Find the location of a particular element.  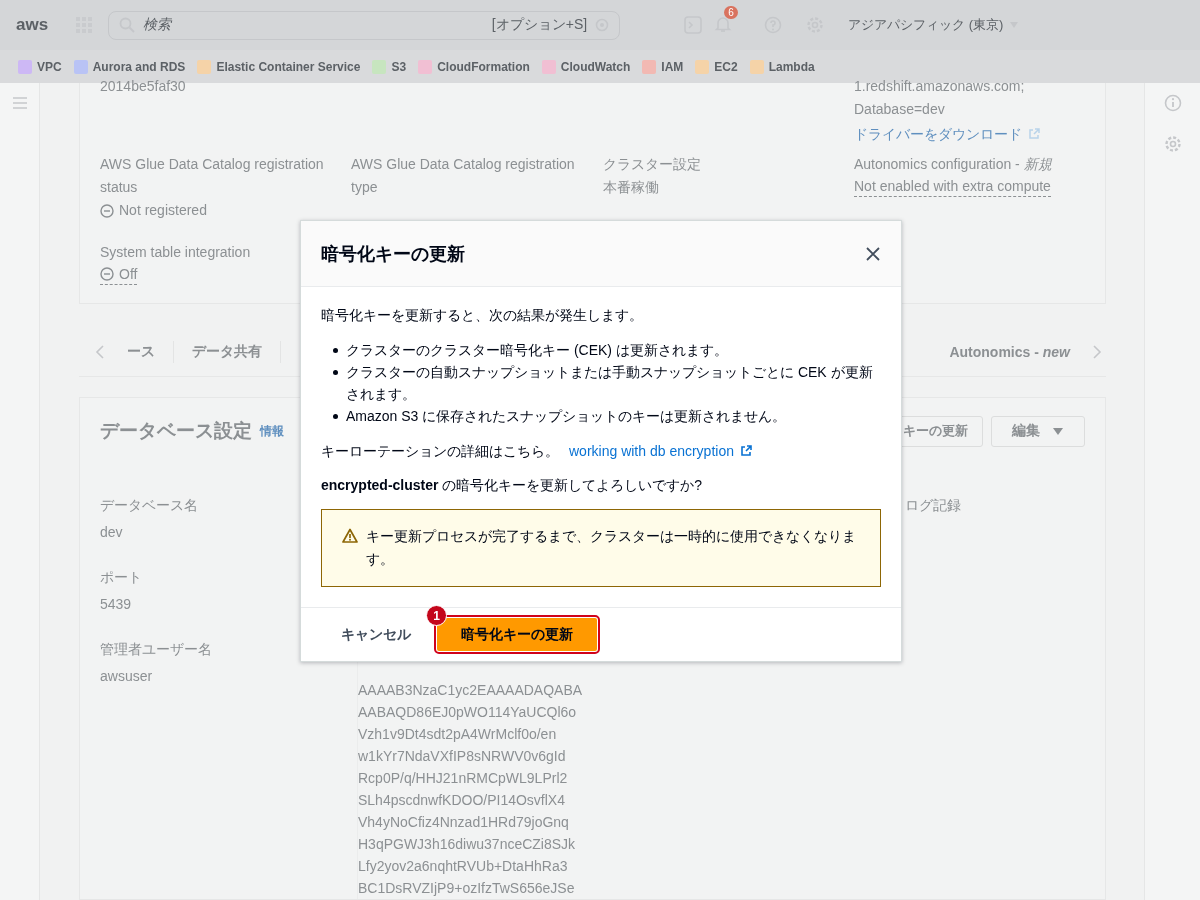

field-value: Not enabled with extra compute is located at coordinates (952, 186).